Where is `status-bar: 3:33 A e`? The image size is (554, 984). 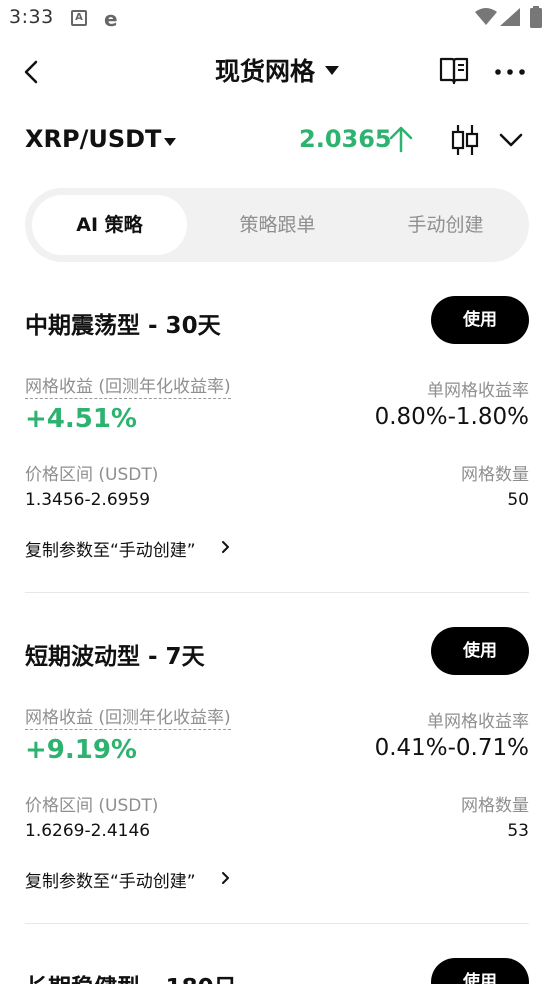
status-bar: 3:33 A e is located at coordinates (277, 19).